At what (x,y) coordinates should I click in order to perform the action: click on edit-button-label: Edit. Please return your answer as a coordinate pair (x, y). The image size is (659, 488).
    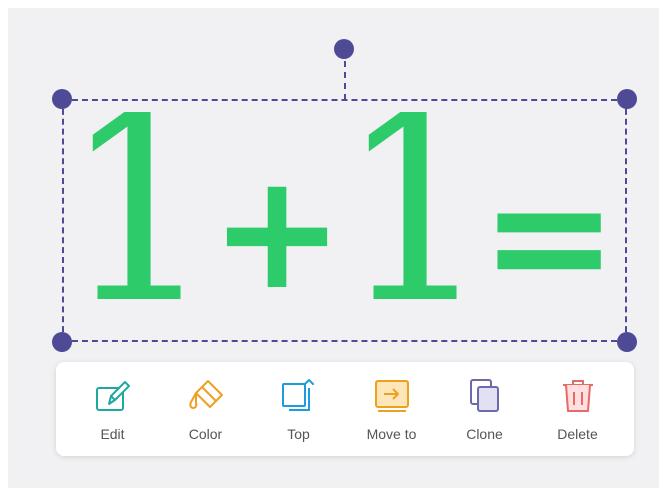
    Looking at the image, I should click on (112, 434).